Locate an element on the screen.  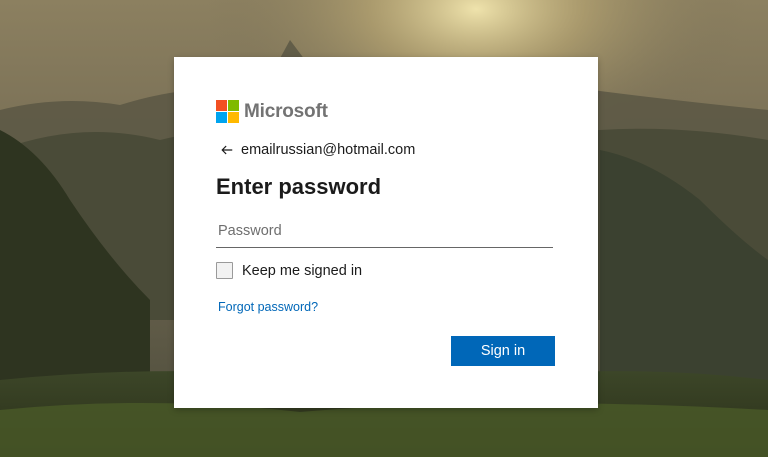
password-input is located at coordinates (384, 231).